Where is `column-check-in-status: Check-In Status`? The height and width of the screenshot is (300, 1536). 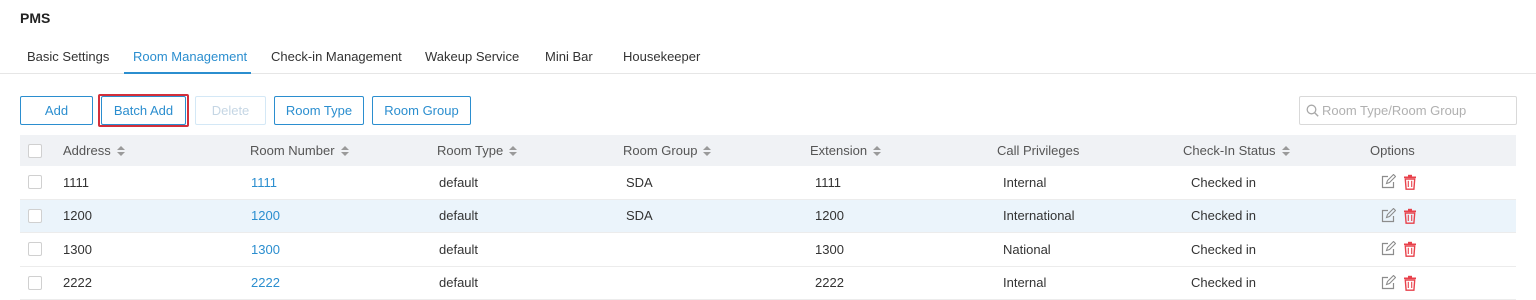 column-check-in-status: Check-In Status is located at coordinates (1236, 150).